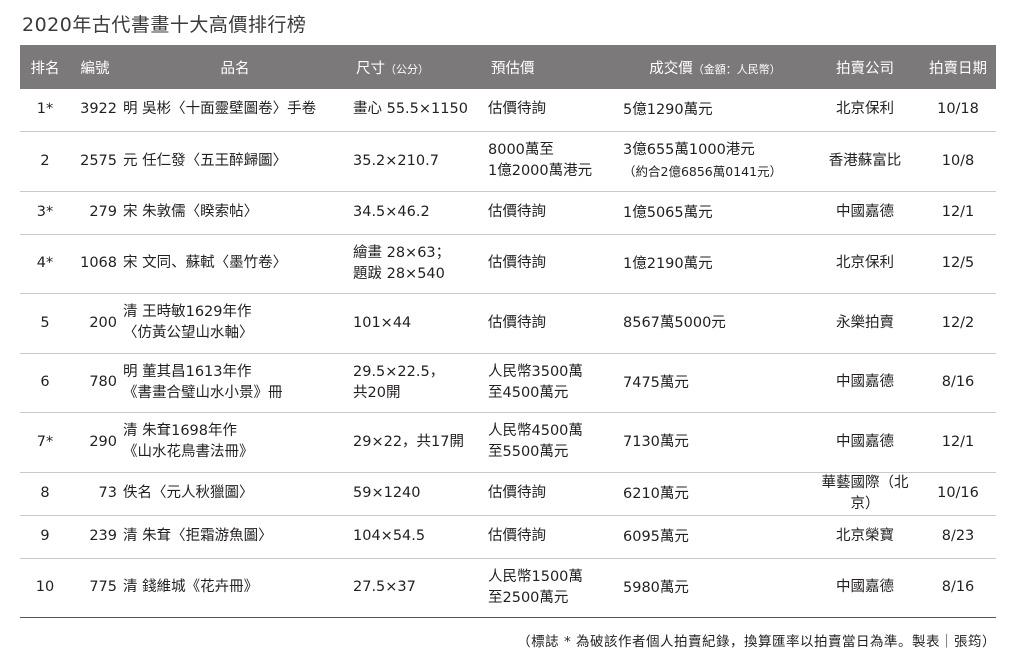 This screenshot has height=654, width=1024. Describe the element at coordinates (391, 212) in the screenshot. I see `cell-size-line: 34.5×46.2` at that location.